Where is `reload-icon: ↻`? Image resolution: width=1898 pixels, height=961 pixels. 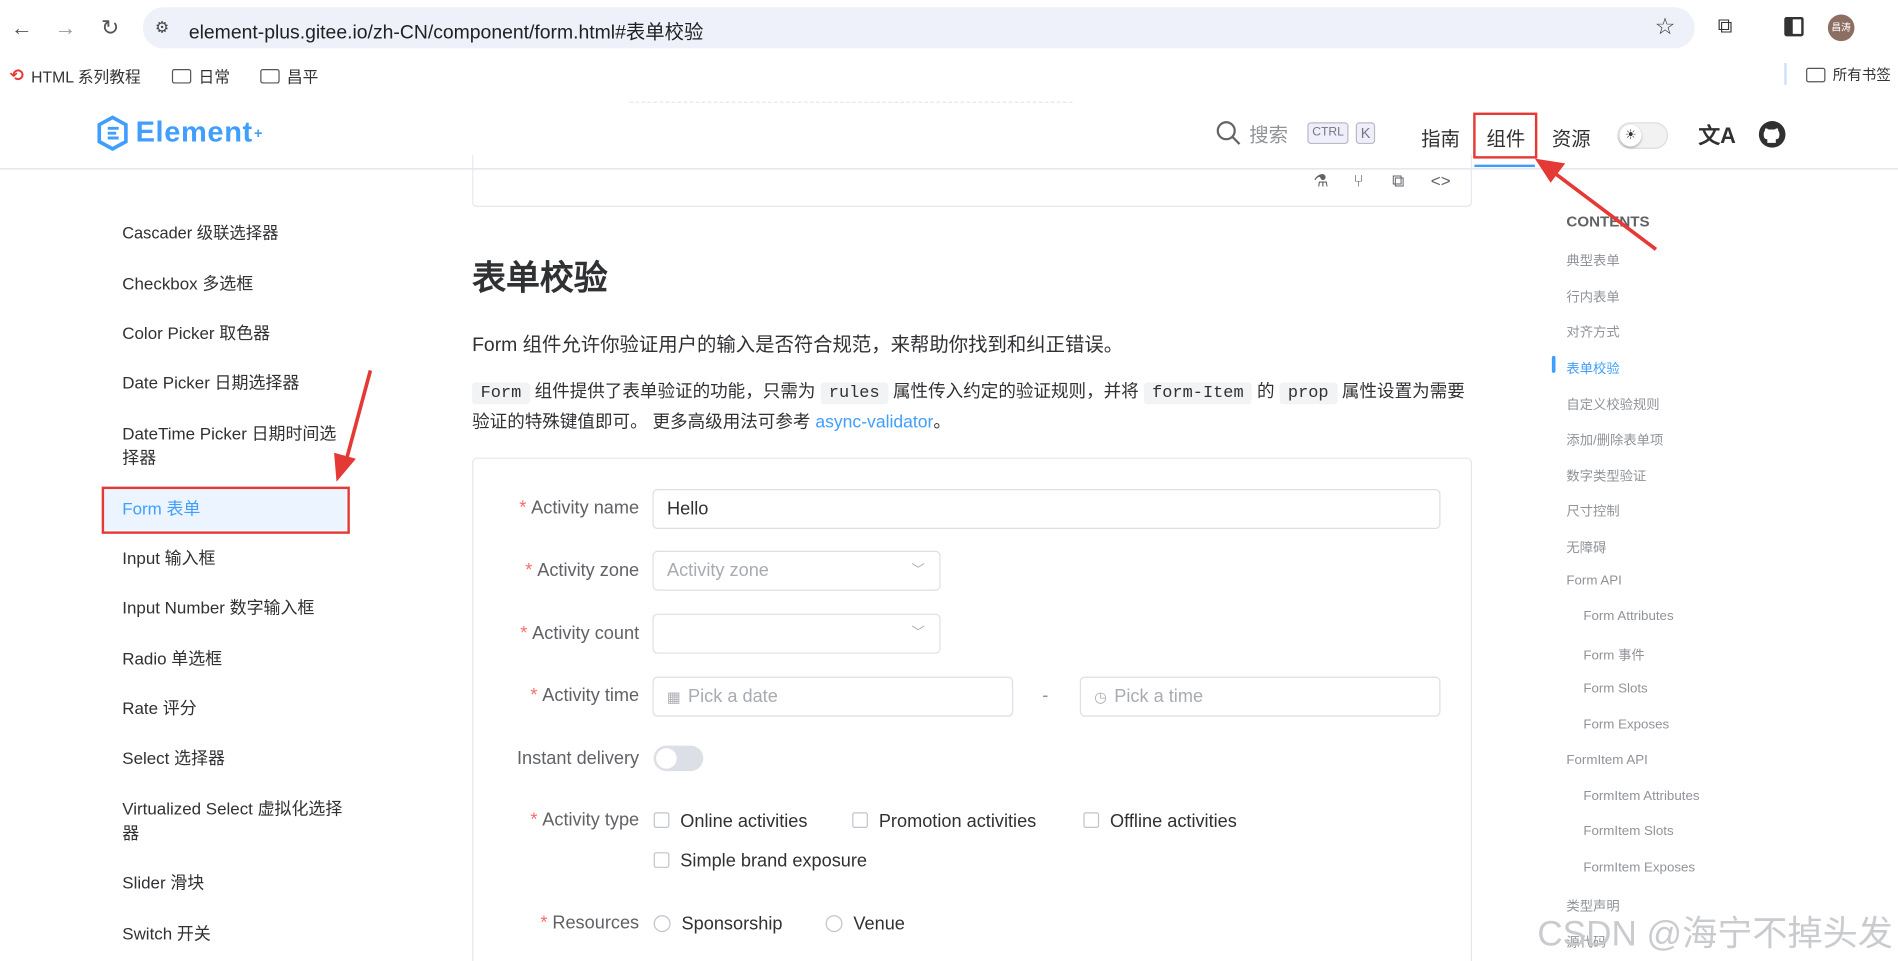
reload-icon: ↻ is located at coordinates (110, 28).